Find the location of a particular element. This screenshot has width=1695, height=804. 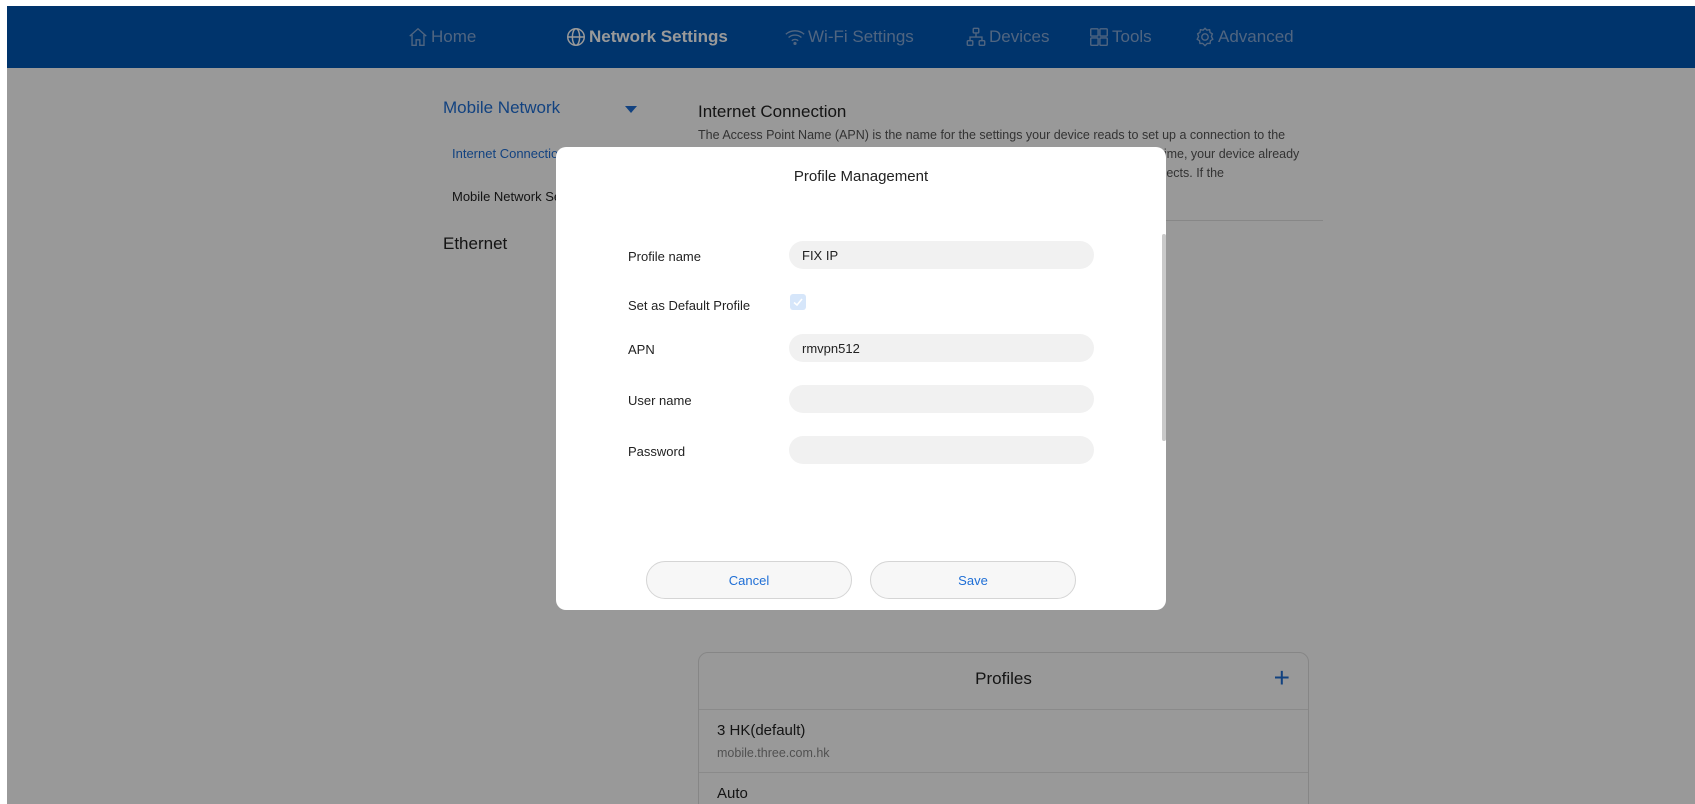

password-input is located at coordinates (941, 450).